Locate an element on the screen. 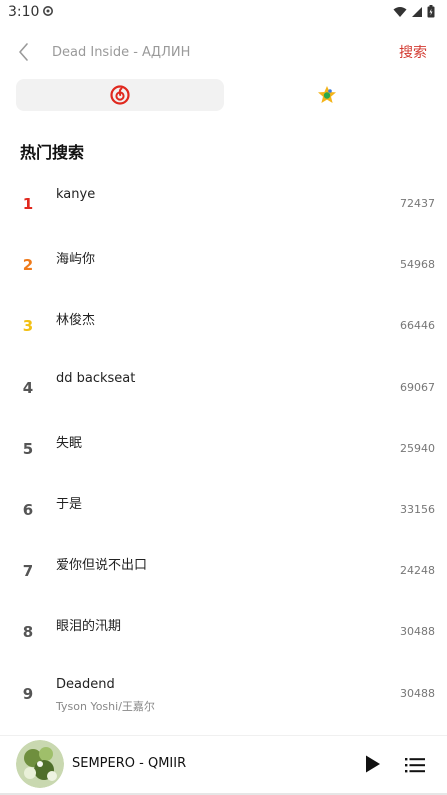  battery-icon is located at coordinates (431, 11).